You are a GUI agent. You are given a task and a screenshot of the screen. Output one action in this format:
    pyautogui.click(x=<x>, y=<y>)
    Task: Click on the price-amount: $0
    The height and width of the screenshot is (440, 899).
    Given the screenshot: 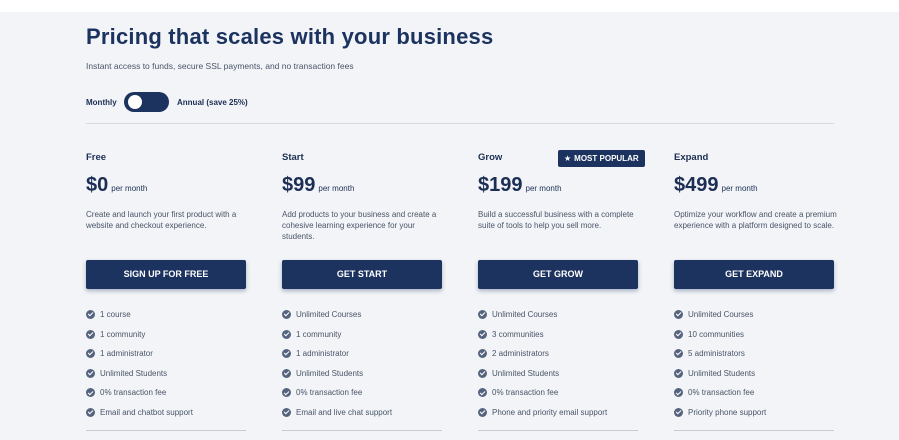 What is the action you would take?
    pyautogui.click(x=97, y=185)
    